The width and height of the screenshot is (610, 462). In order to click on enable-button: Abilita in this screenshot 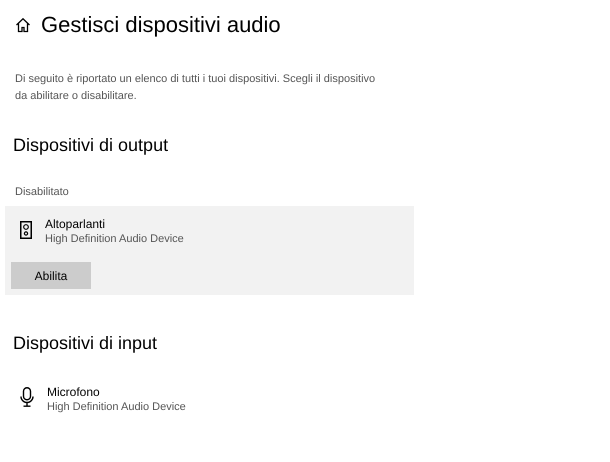, I will do `click(51, 275)`.